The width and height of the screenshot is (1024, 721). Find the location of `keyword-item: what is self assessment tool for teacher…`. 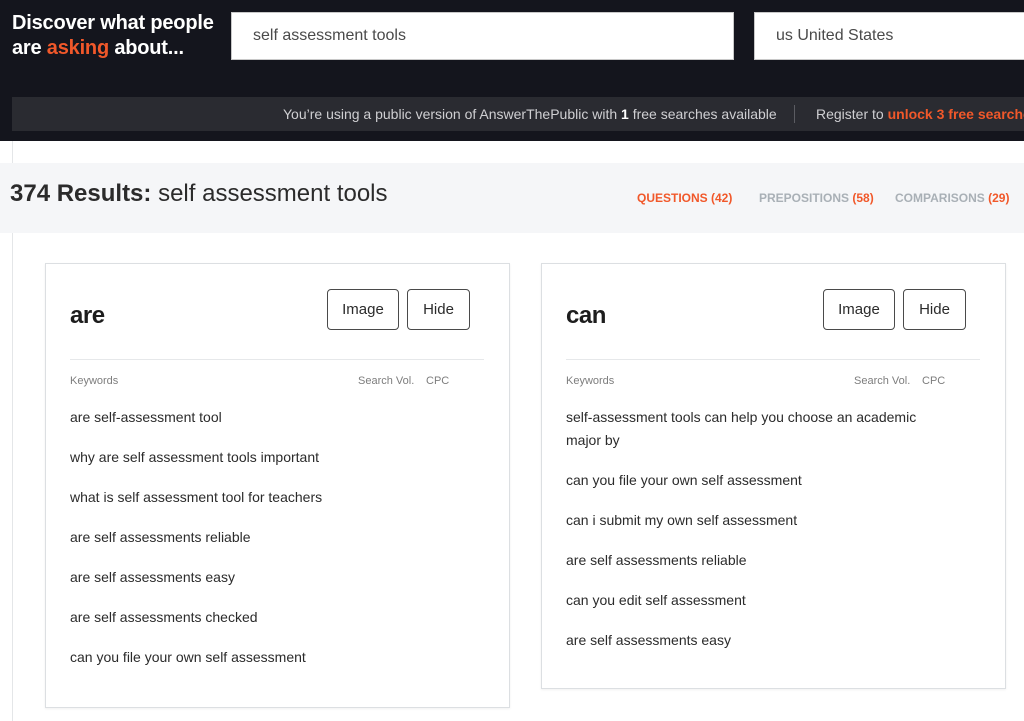

keyword-item: what is self assessment tool for teacher… is located at coordinates (255, 497).